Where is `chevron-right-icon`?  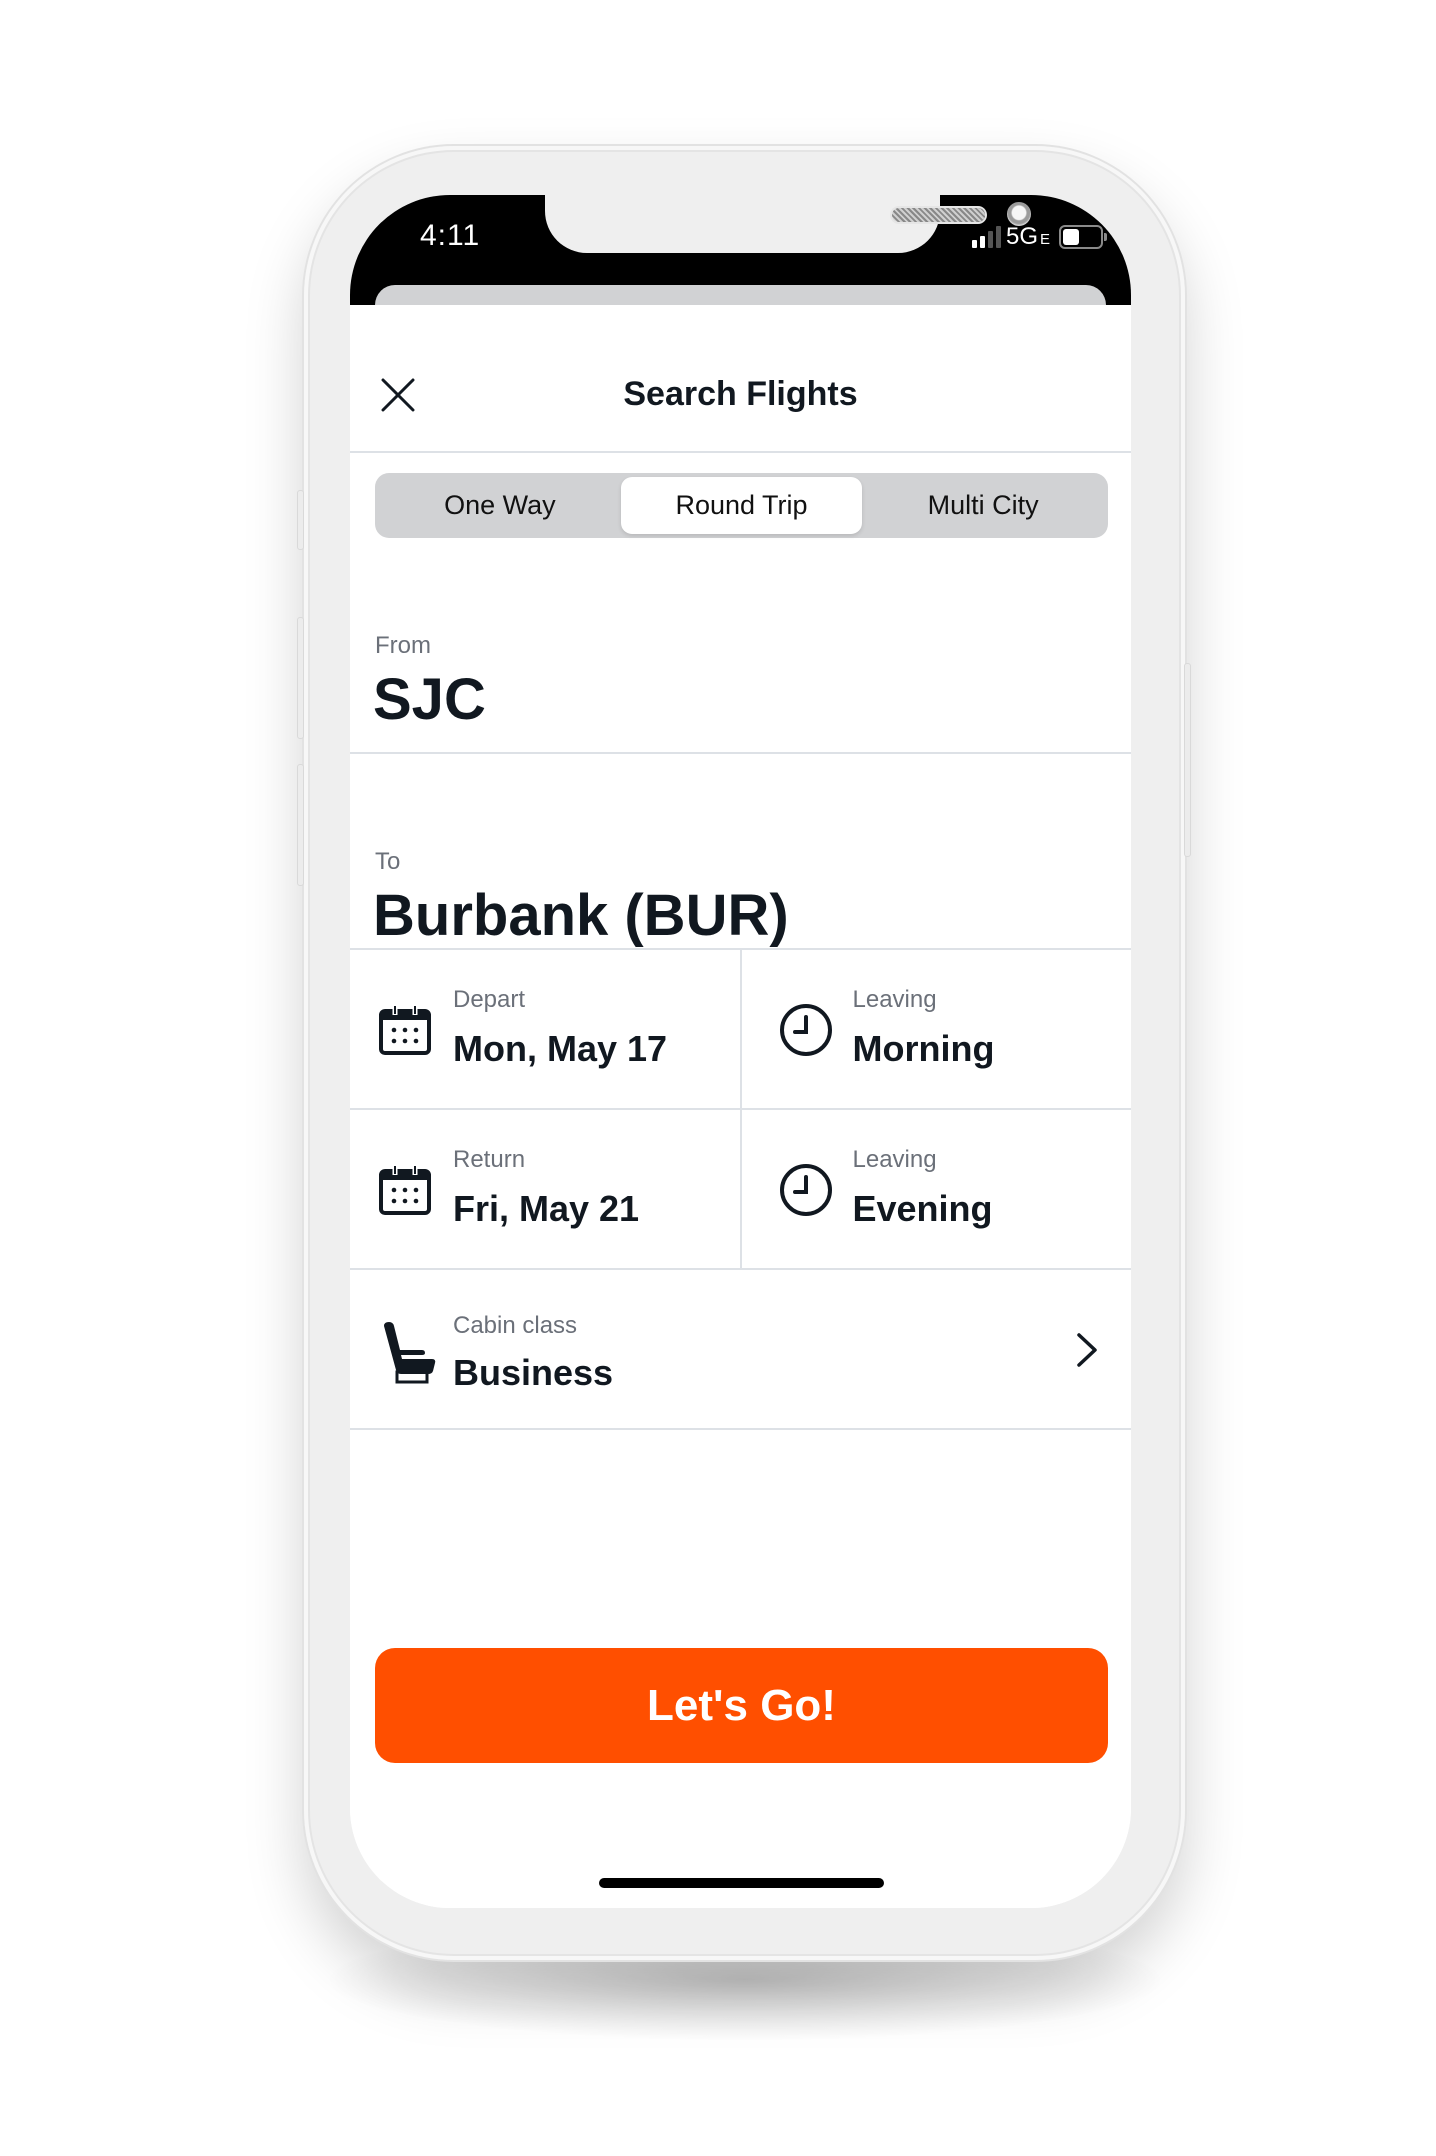
chevron-right-icon is located at coordinates (1087, 1350).